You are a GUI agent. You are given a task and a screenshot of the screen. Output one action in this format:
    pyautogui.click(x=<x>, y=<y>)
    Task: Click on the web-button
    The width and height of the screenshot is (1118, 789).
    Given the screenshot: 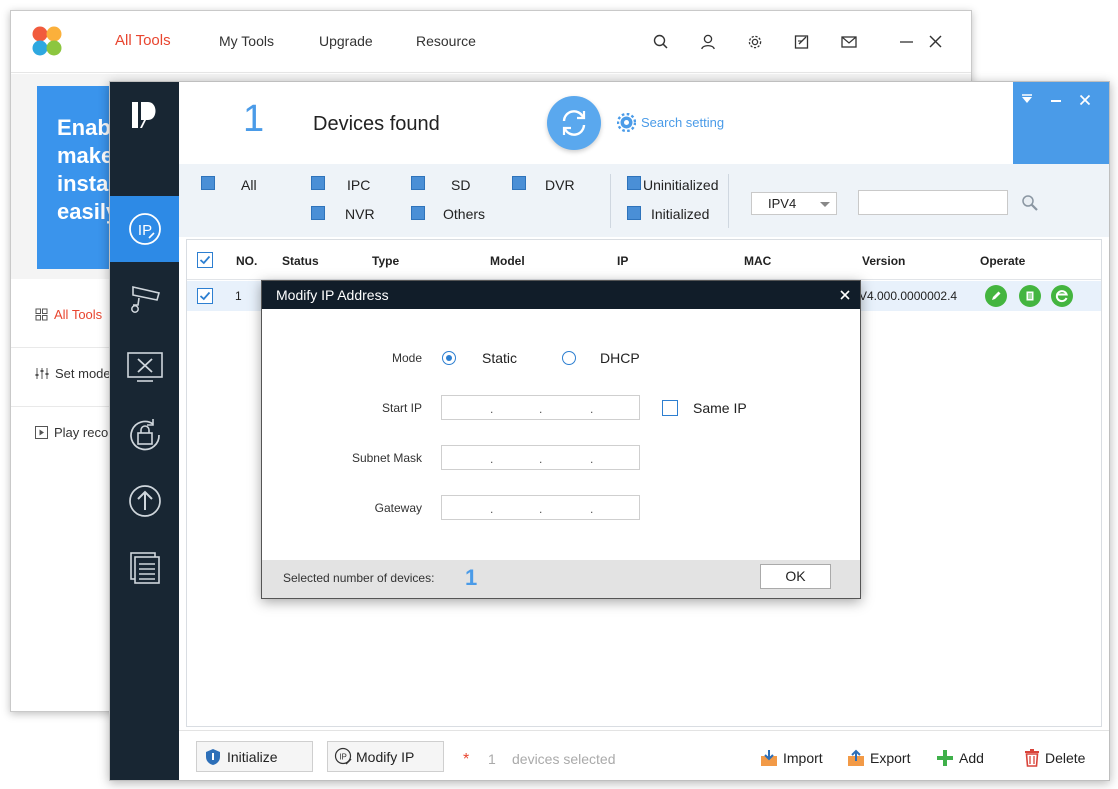 What is the action you would take?
    pyautogui.click(x=1062, y=296)
    